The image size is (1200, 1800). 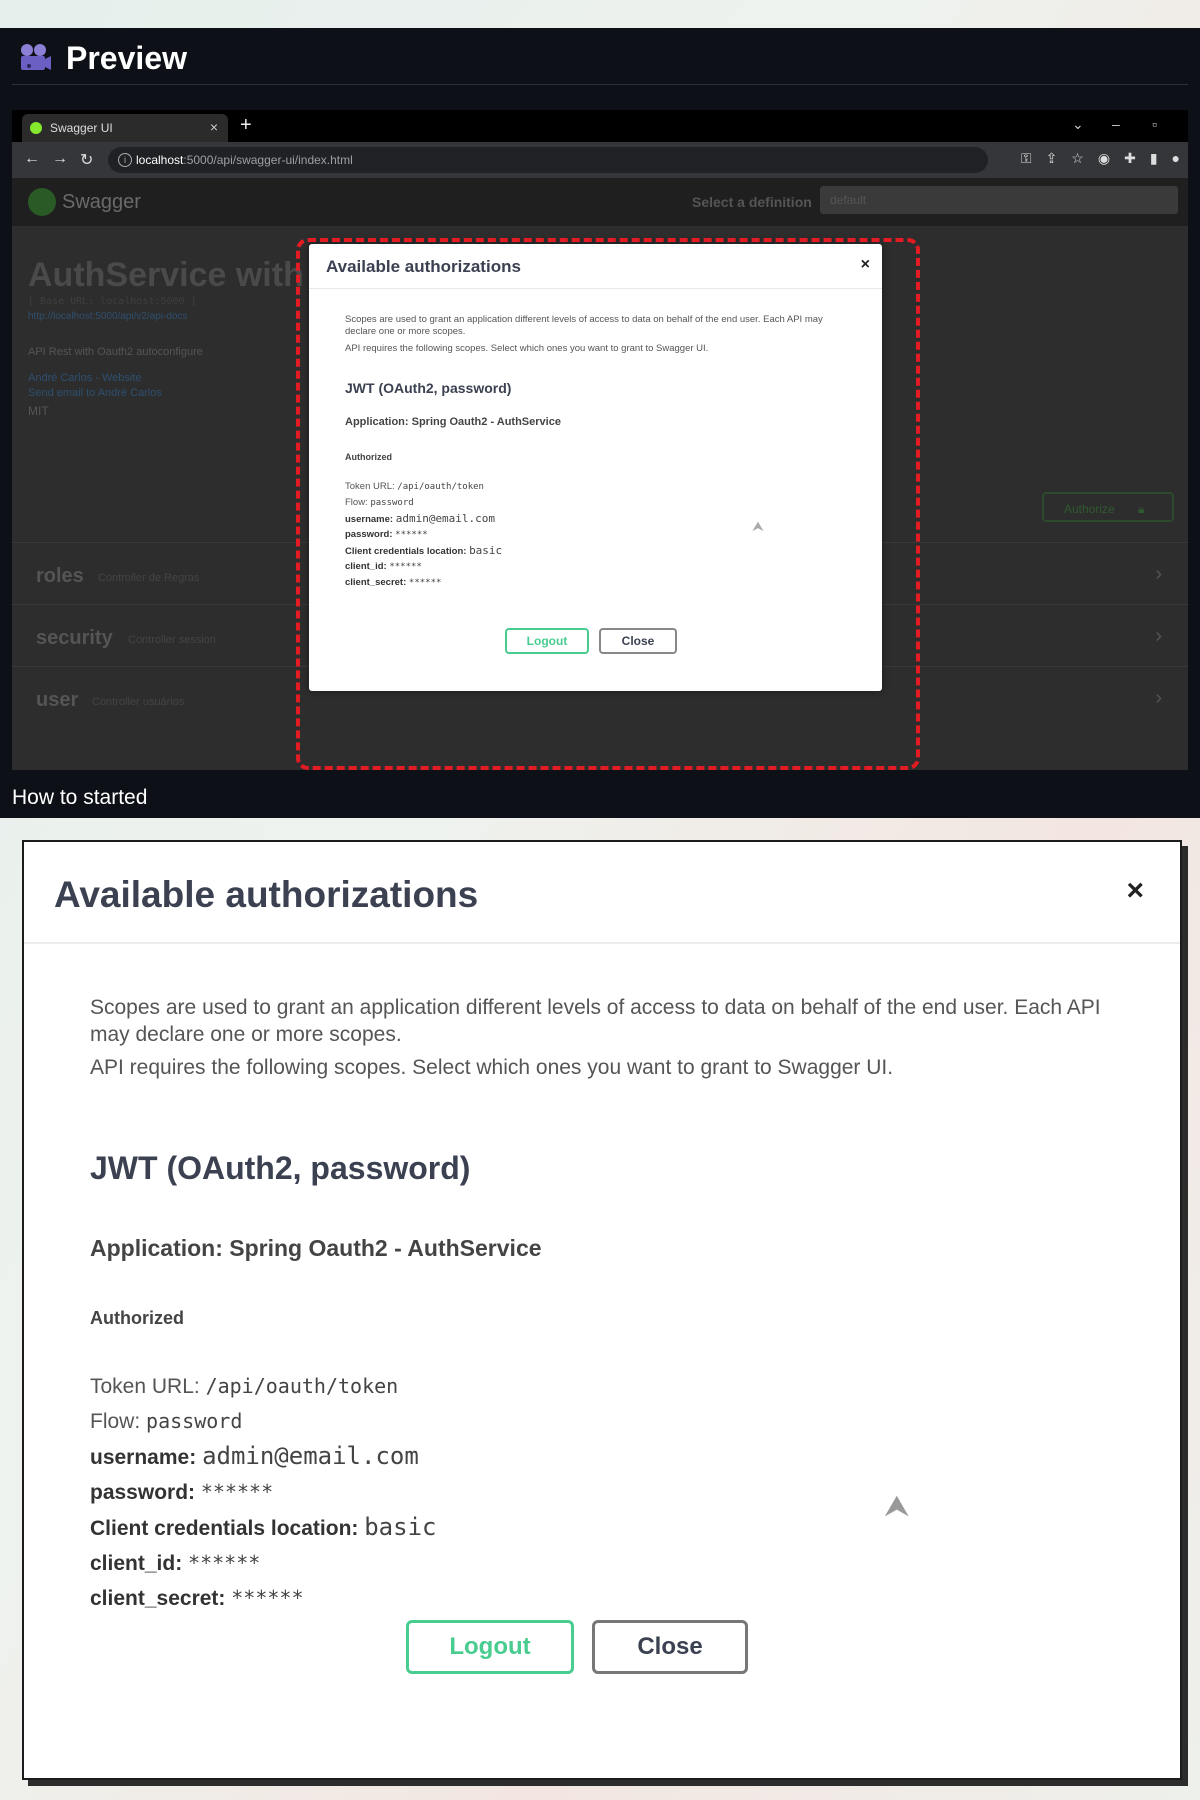 What do you see at coordinates (577, 1647) in the screenshot?
I see `modal-buttons: Logout Close` at bounding box center [577, 1647].